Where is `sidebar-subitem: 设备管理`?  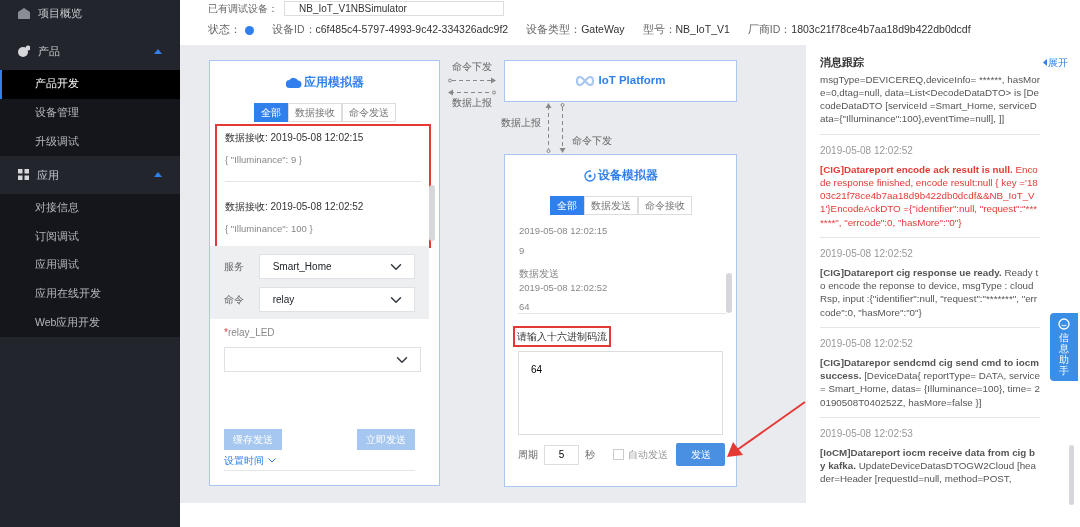
sidebar-subitem: 设备管理 is located at coordinates (90, 113).